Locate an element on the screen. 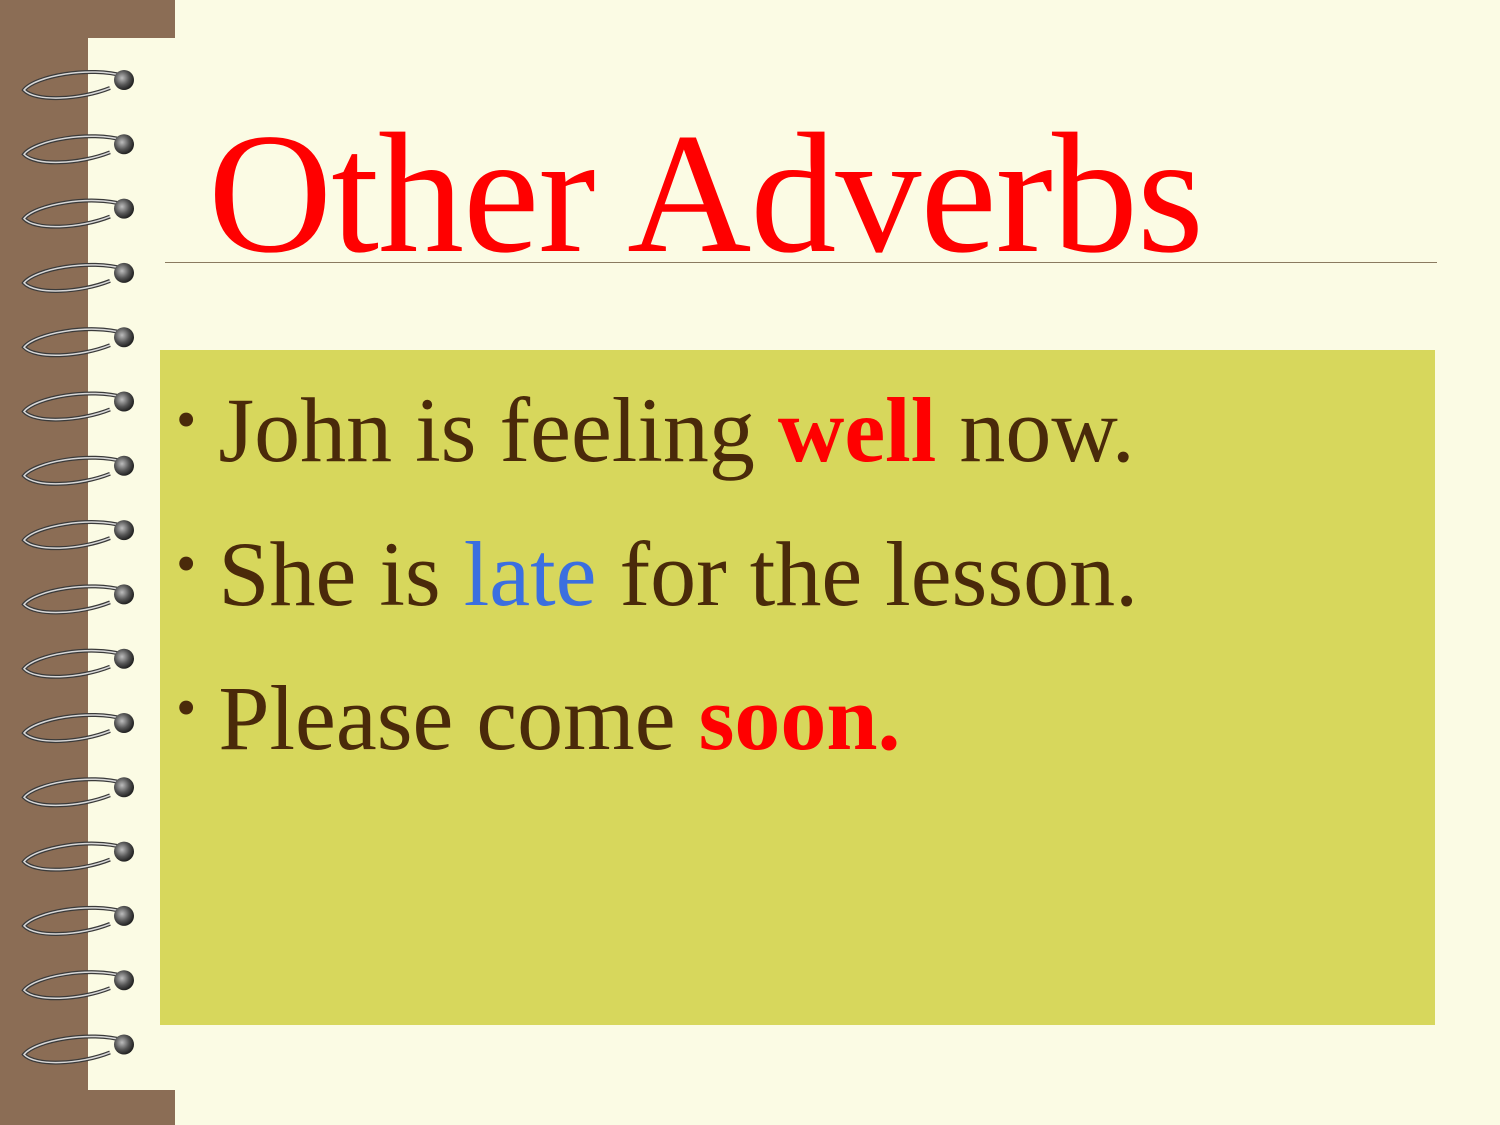 The height and width of the screenshot is (1125, 1500). spiral-binding-icon is located at coordinates (77, 567).